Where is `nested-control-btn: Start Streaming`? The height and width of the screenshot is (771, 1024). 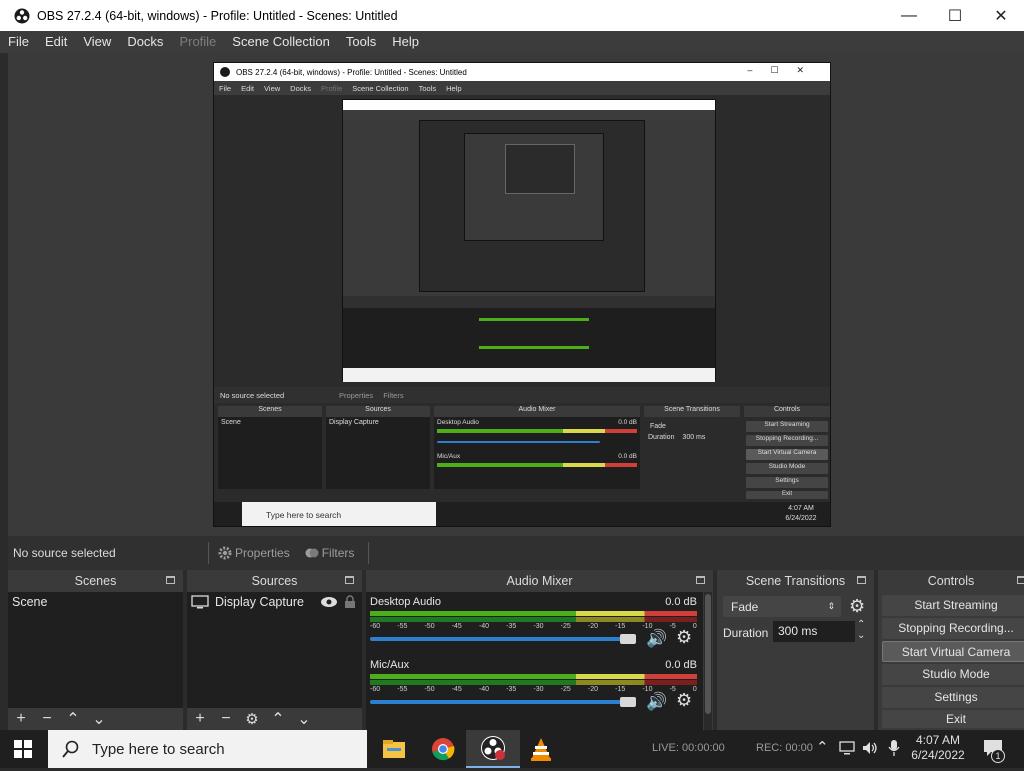 nested-control-btn: Start Streaming is located at coordinates (787, 426).